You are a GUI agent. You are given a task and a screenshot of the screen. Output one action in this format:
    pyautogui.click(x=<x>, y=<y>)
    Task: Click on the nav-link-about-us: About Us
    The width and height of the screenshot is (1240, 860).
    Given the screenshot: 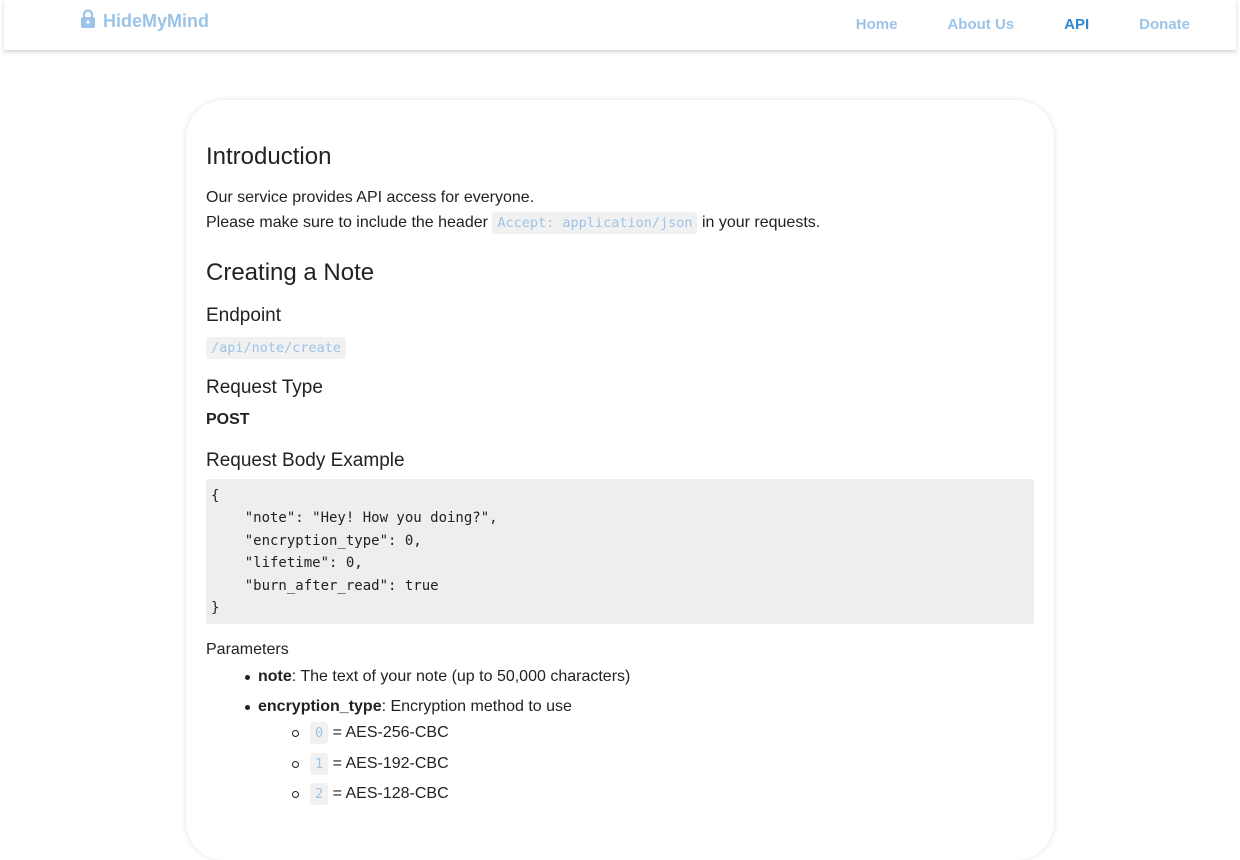 What is the action you would take?
    pyautogui.click(x=980, y=24)
    